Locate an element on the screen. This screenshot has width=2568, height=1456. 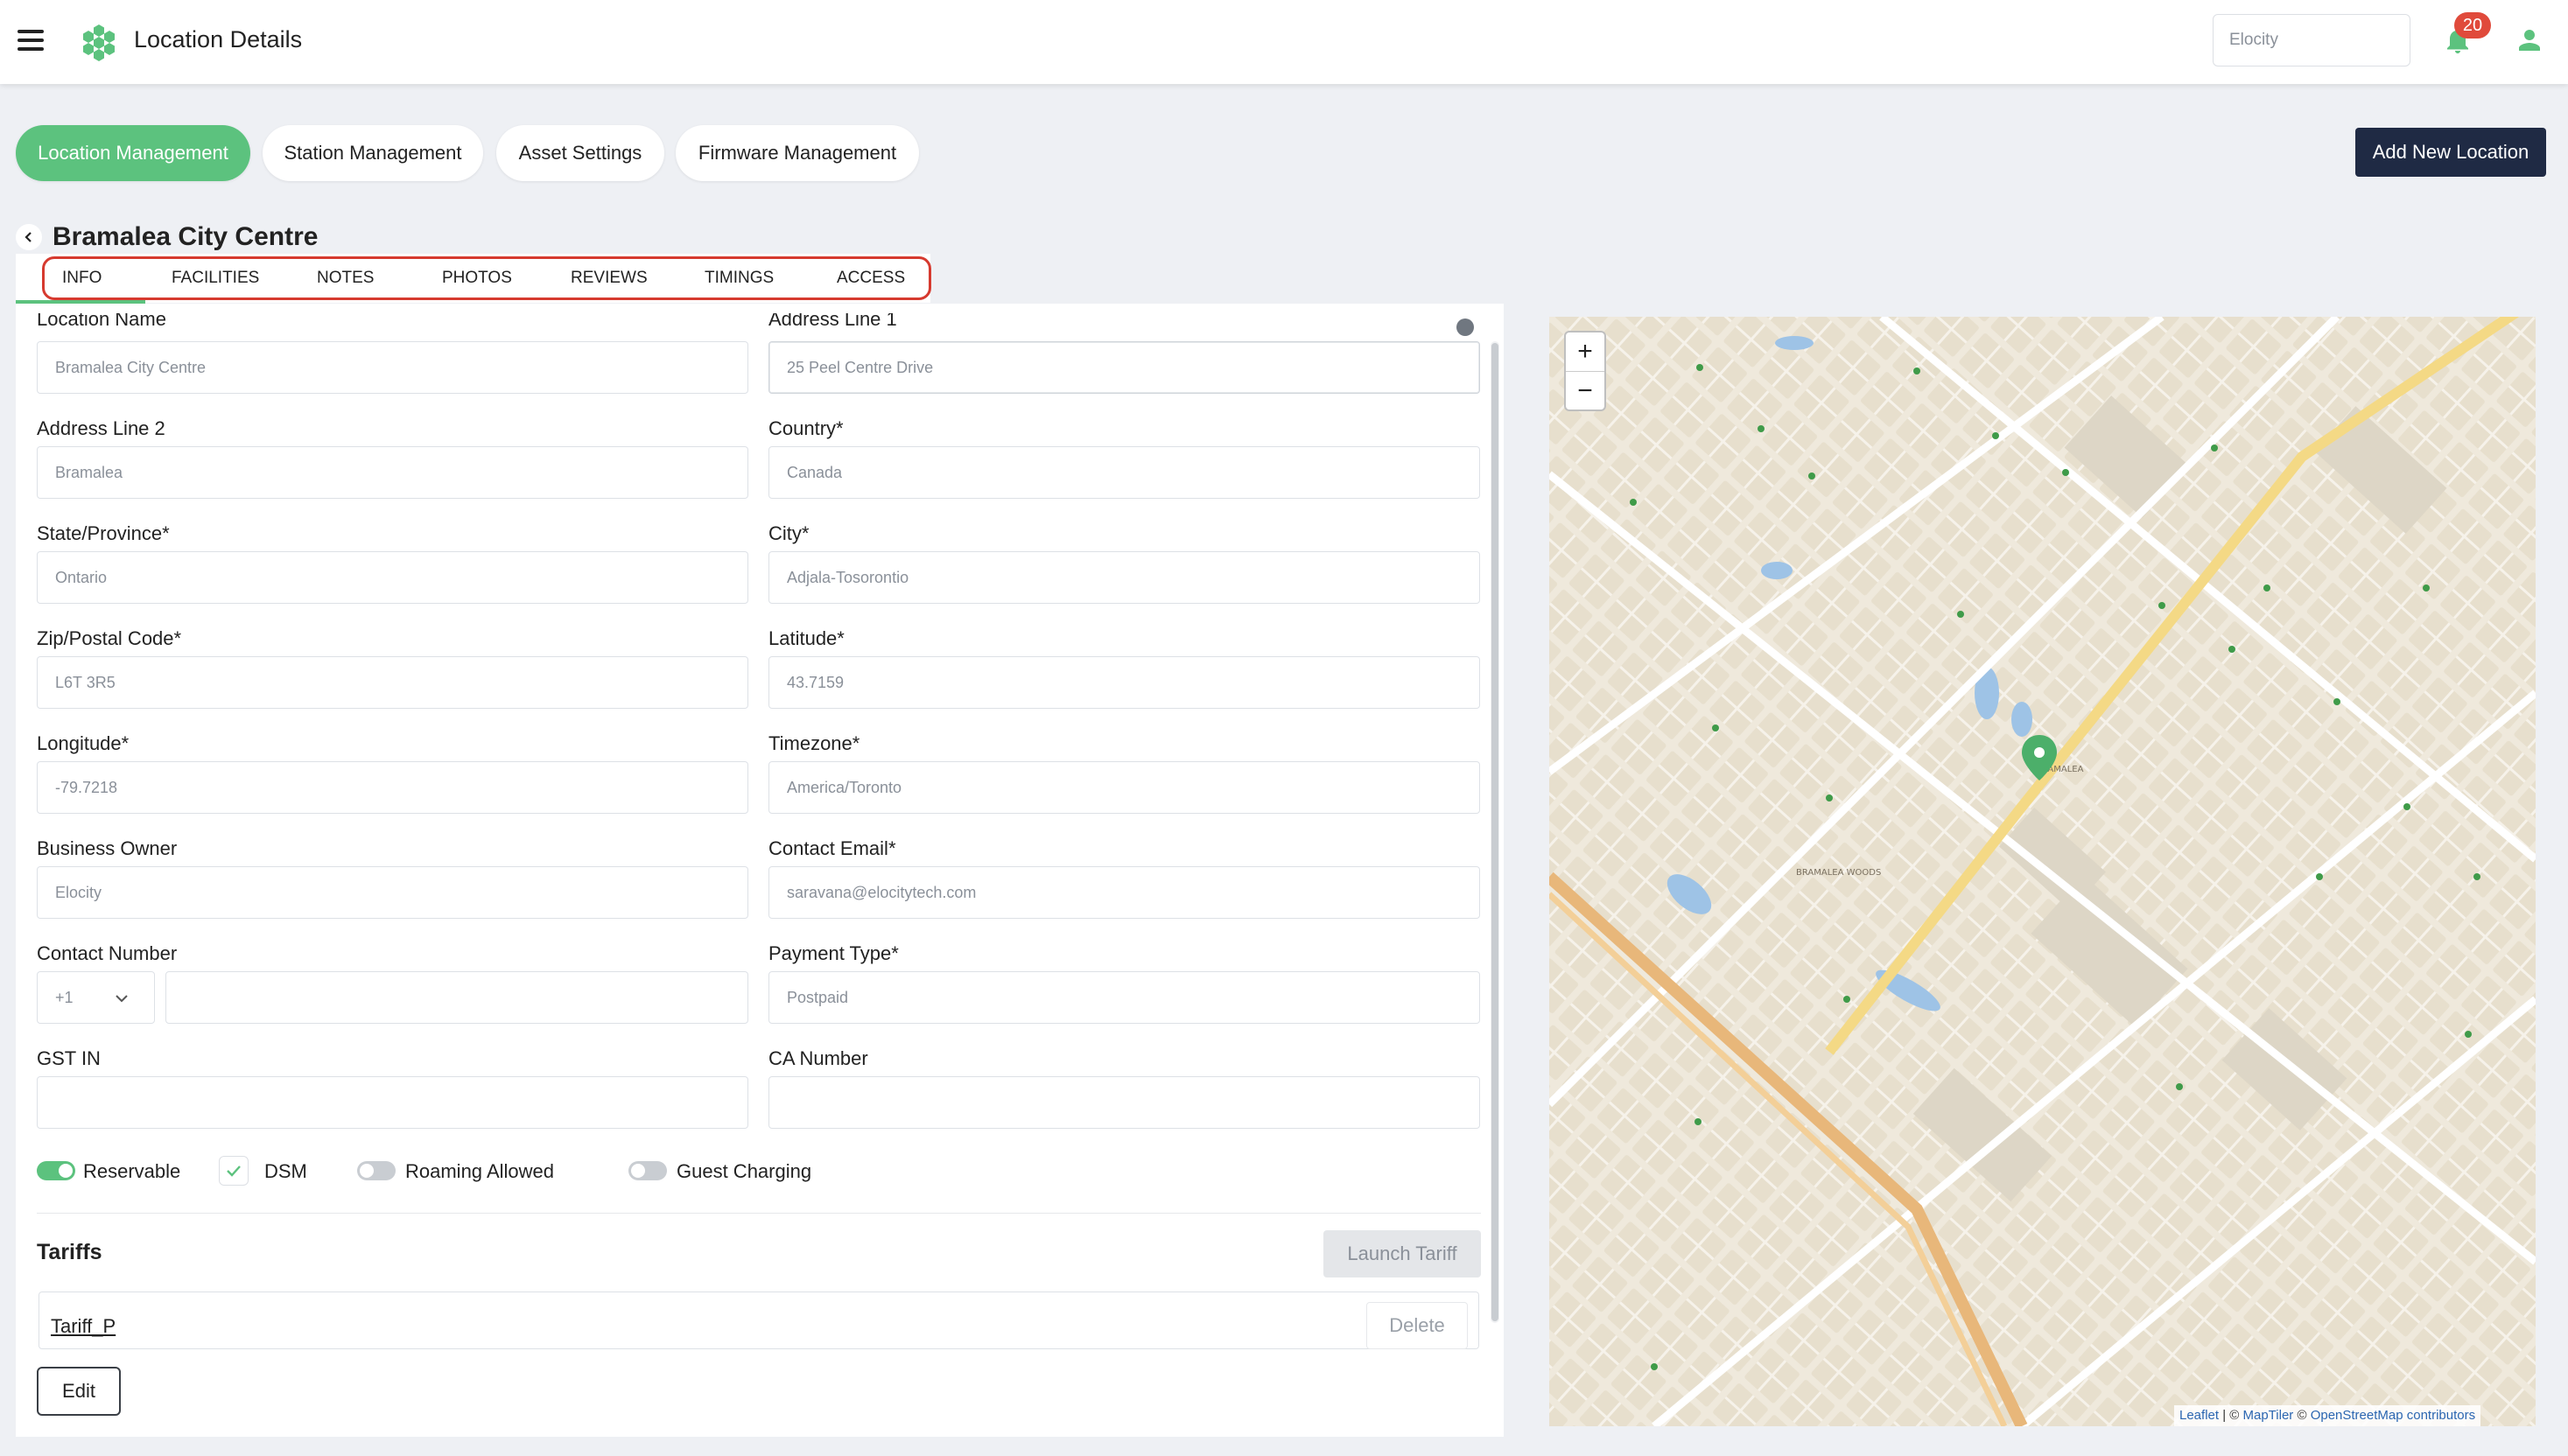
zoom-in-button: + is located at coordinates (1585, 351).